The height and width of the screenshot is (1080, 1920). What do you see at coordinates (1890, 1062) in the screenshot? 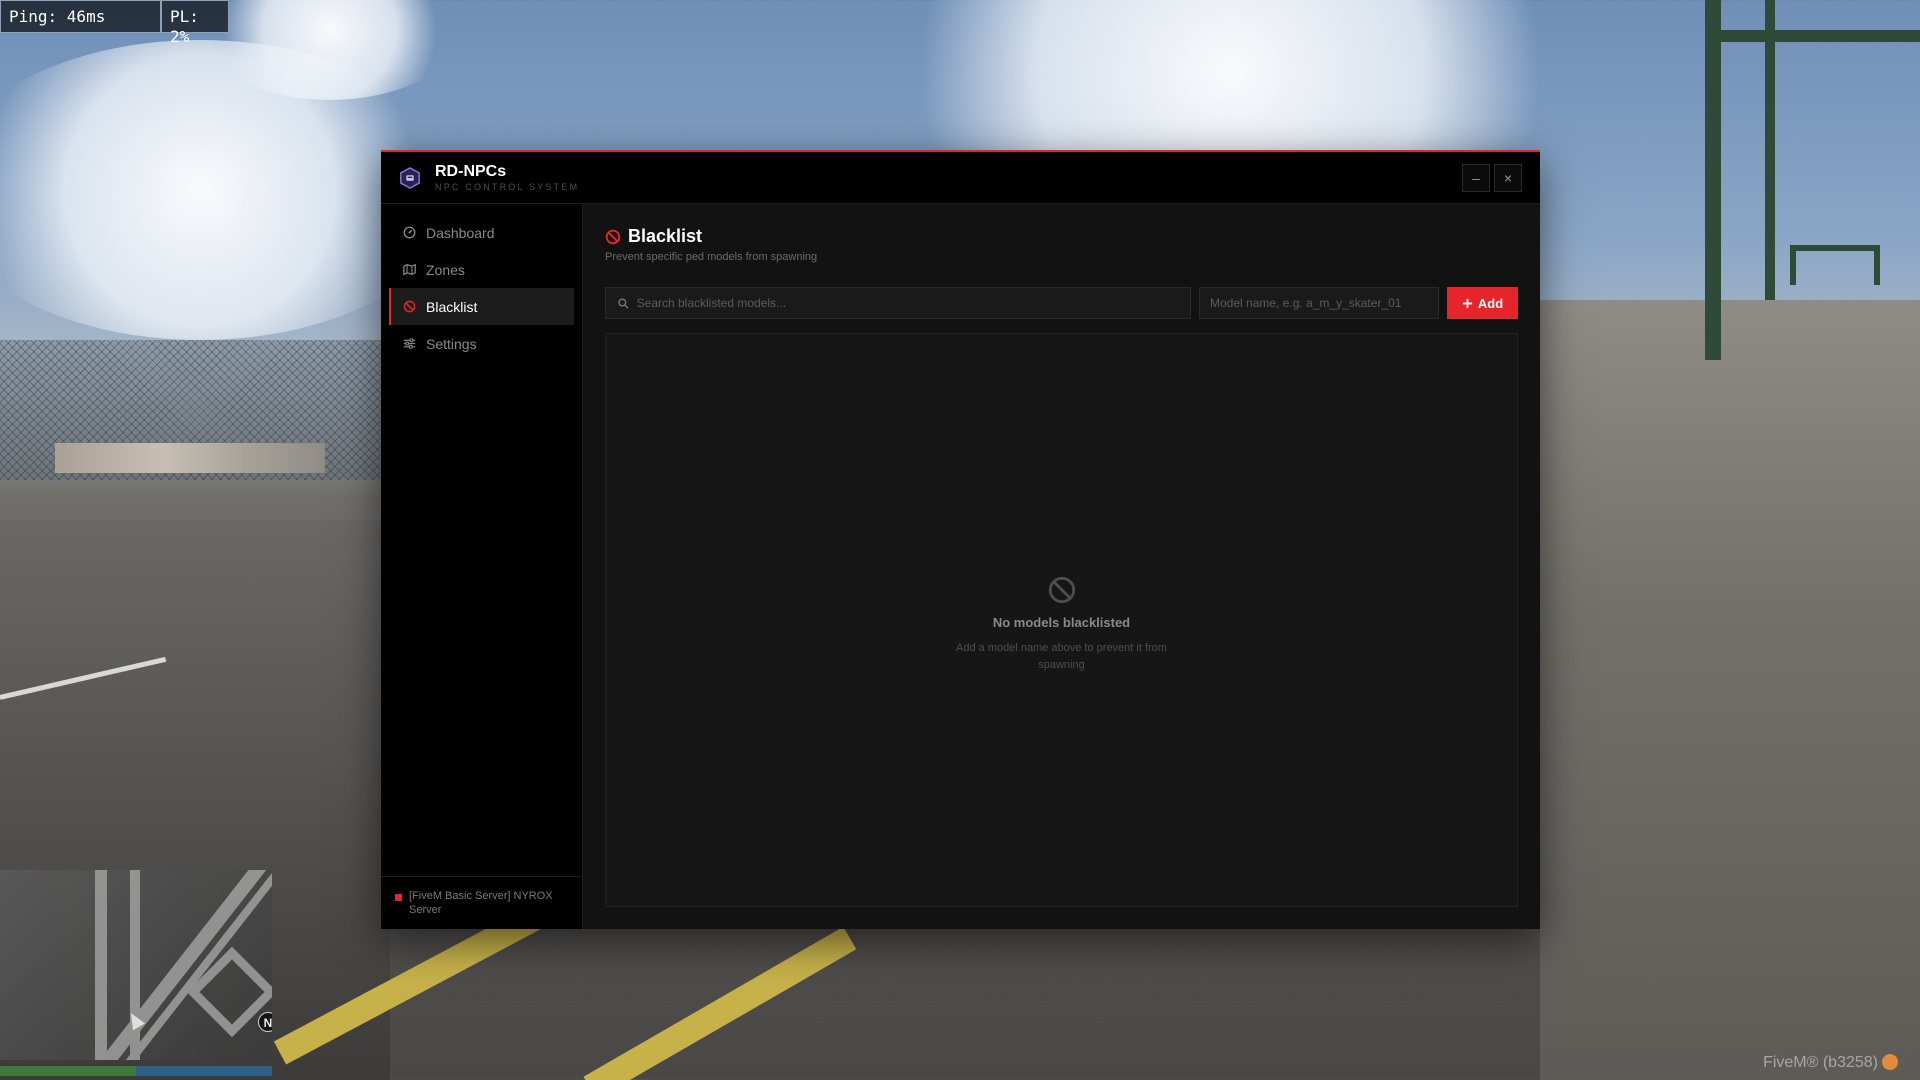
I see `fivem-logo-icon` at bounding box center [1890, 1062].